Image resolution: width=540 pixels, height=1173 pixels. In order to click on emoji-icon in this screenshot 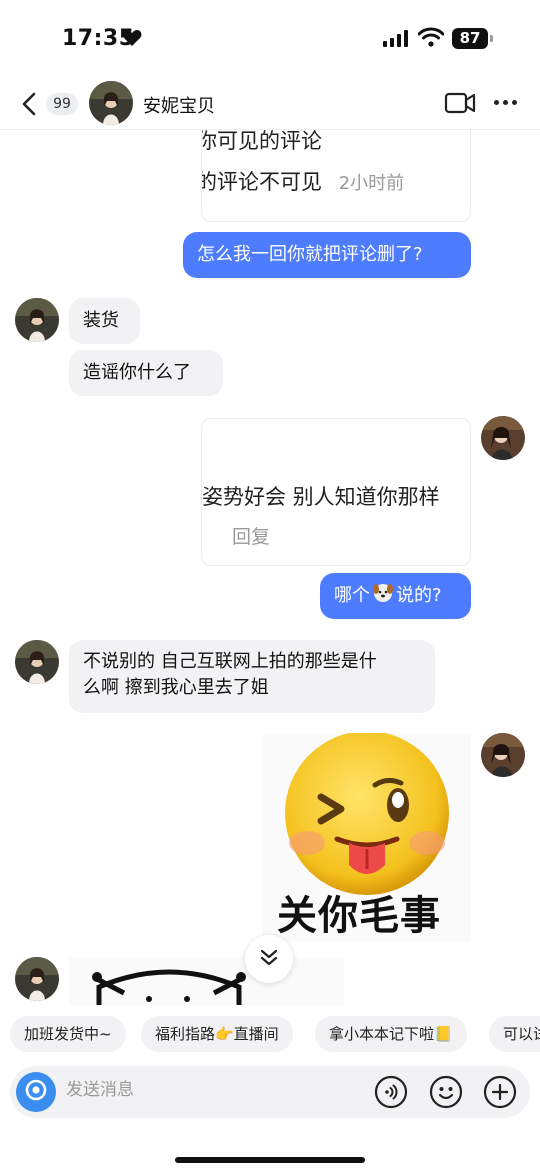, I will do `click(446, 1092)`.